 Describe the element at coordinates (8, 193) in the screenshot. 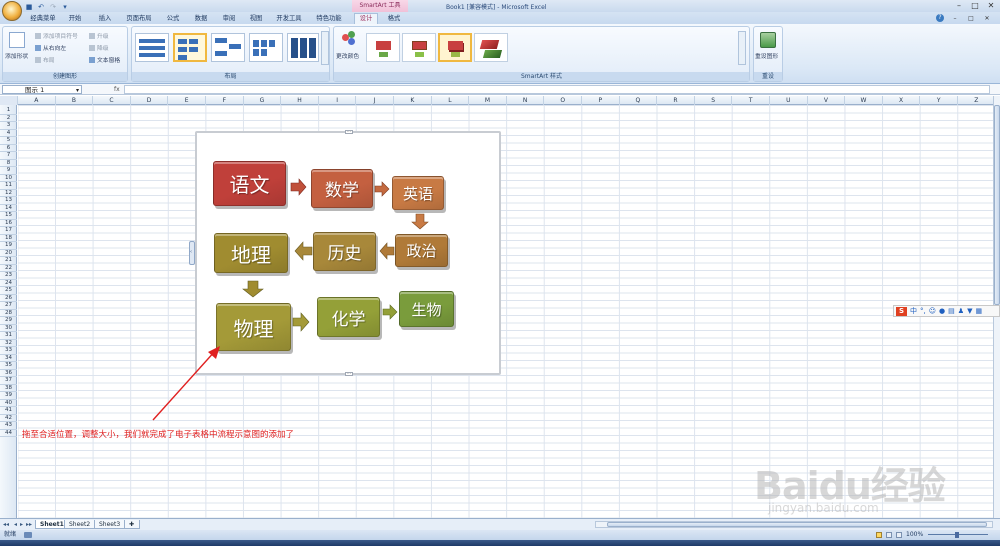

I see `row-header-12: 12` at that location.